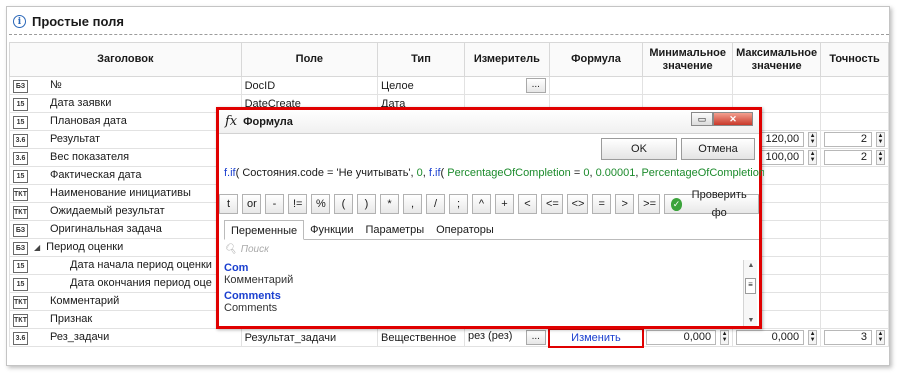 Image resolution: width=900 pixels, height=375 pixels. I want to click on col-header-precision: Точность, so click(854, 59).